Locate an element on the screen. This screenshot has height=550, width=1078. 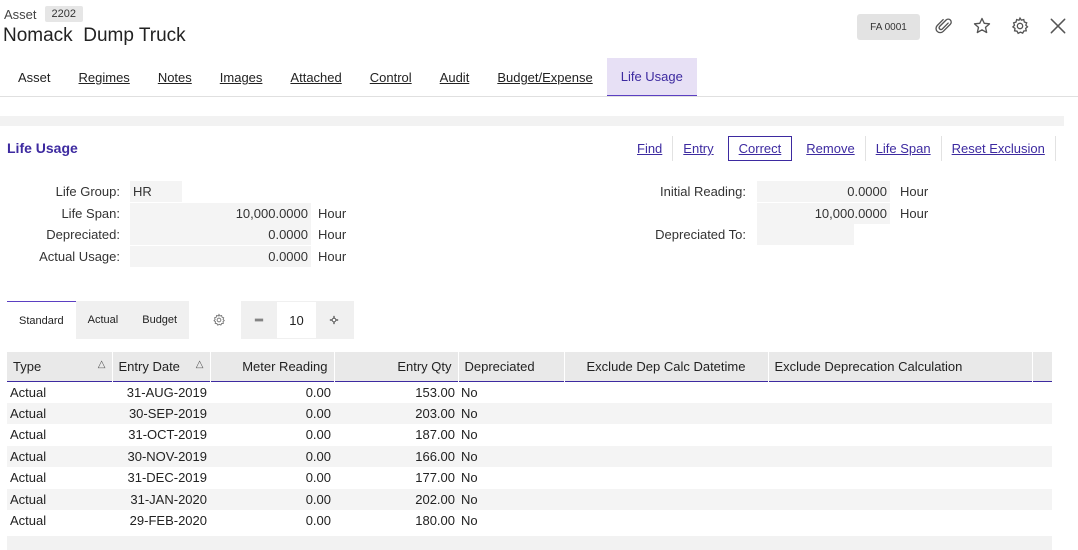
column-header-depreciated: Depreciated is located at coordinates (511, 366).